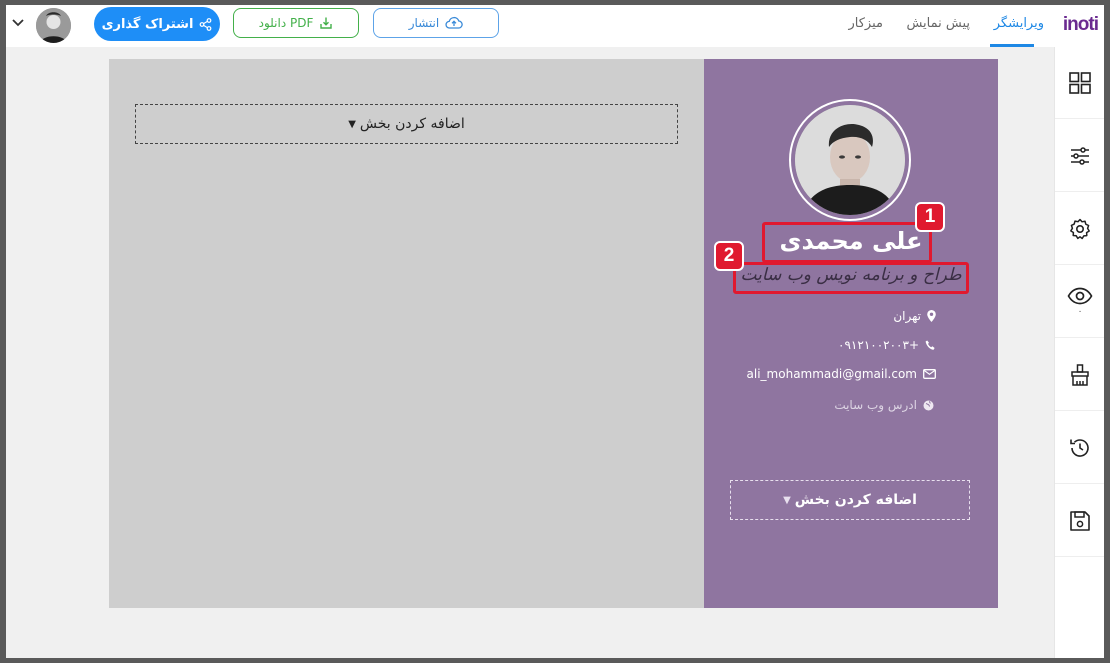 This screenshot has height=663, width=1110. What do you see at coordinates (454, 22) in the screenshot?
I see `cloud-upload-icon` at bounding box center [454, 22].